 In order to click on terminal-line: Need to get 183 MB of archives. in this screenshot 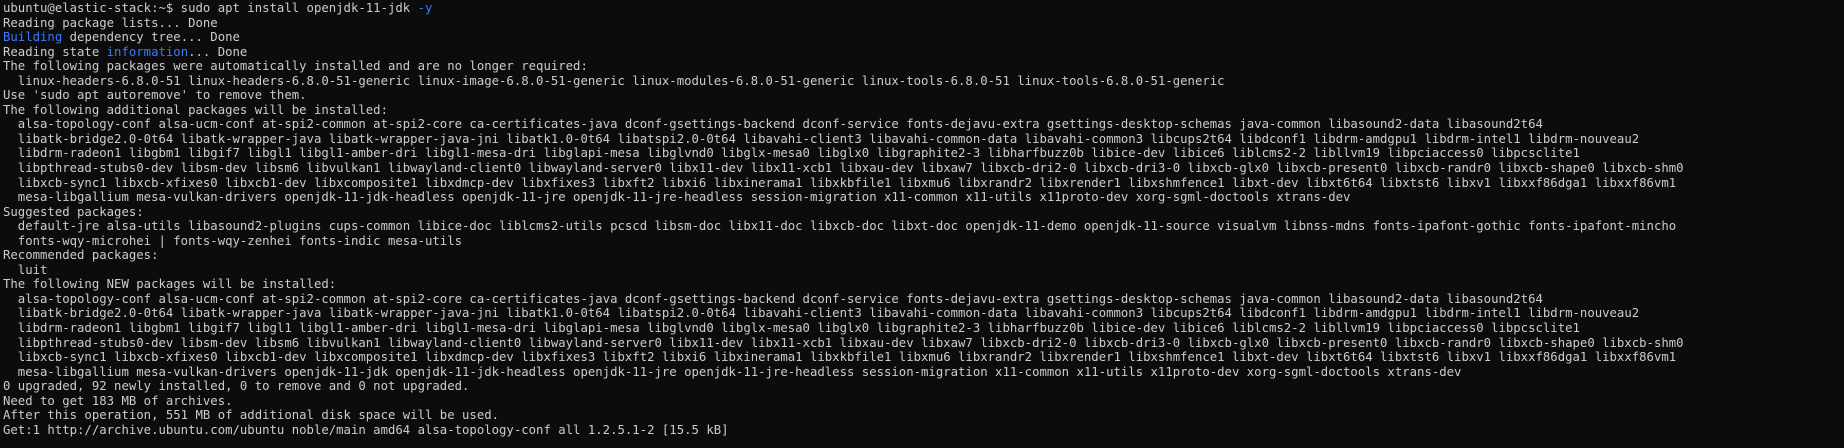, I will do `click(922, 401)`.